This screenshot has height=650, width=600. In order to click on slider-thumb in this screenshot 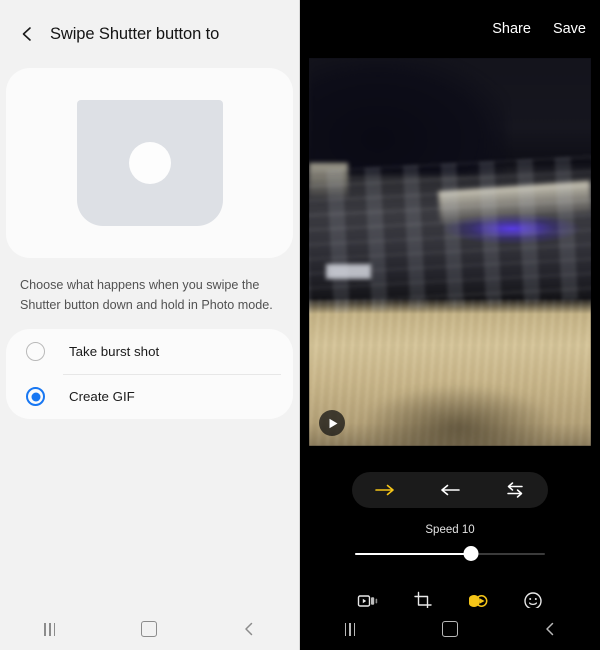, I will do `click(471, 553)`.